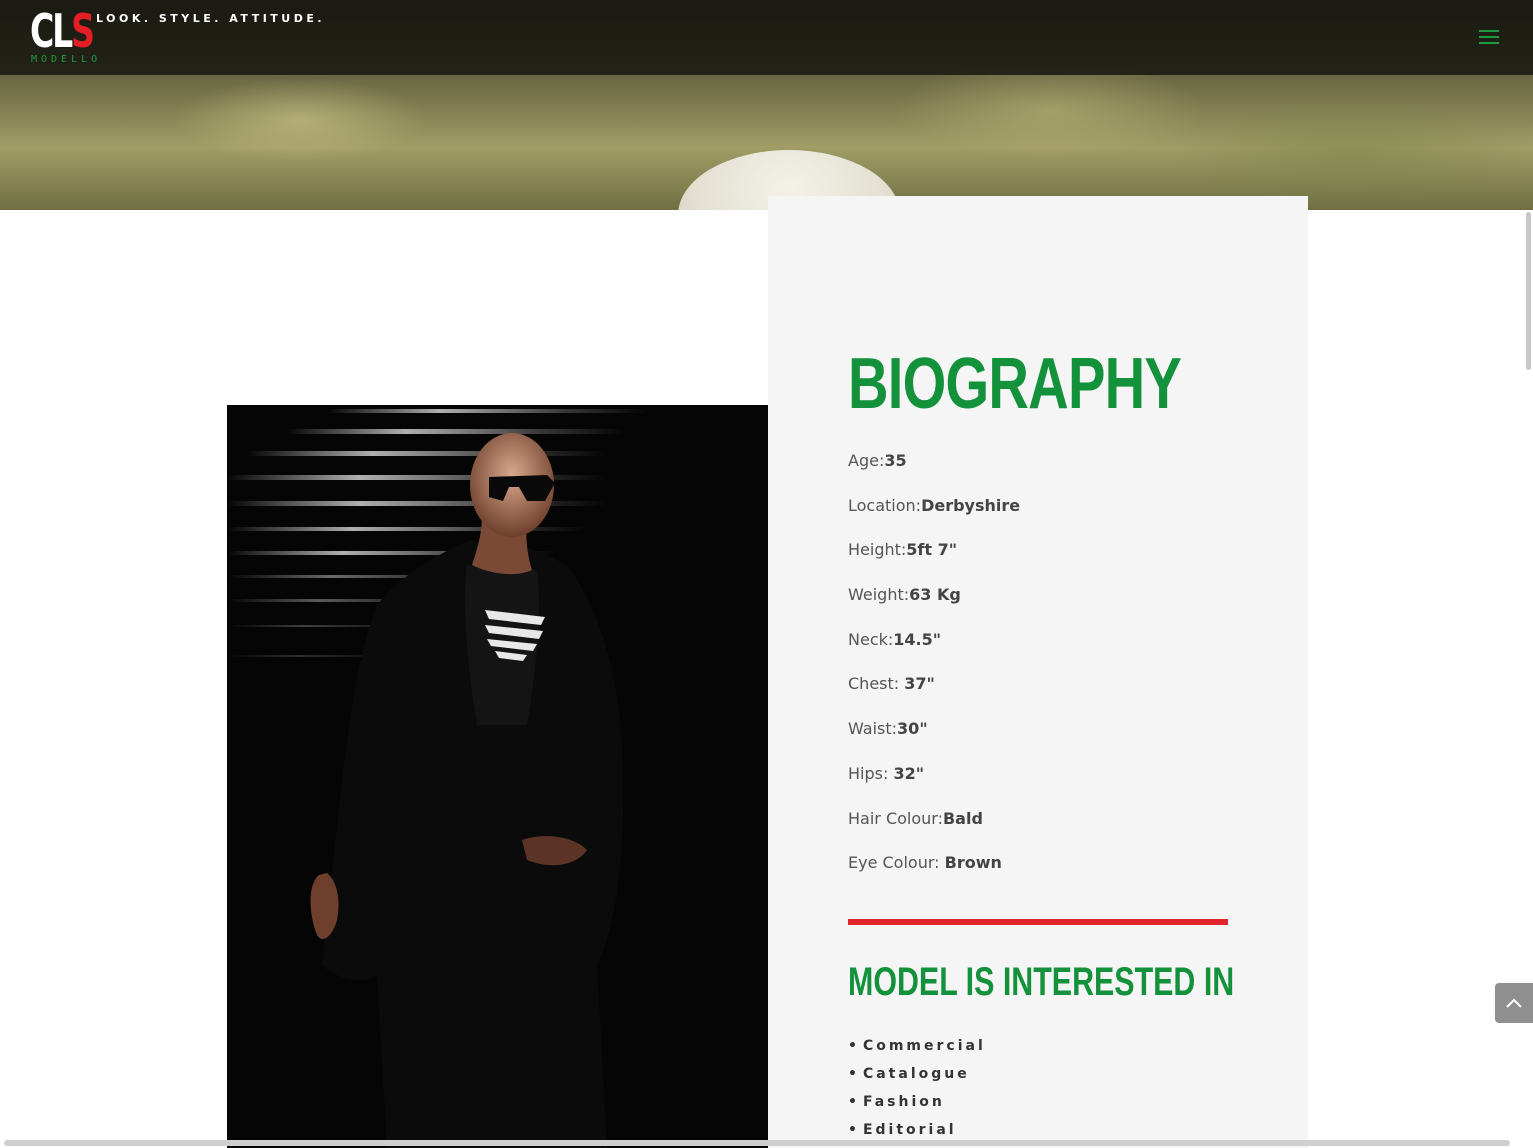  Describe the element at coordinates (1015, 384) in the screenshot. I see `biography-title: BIOGRAPHY` at that location.